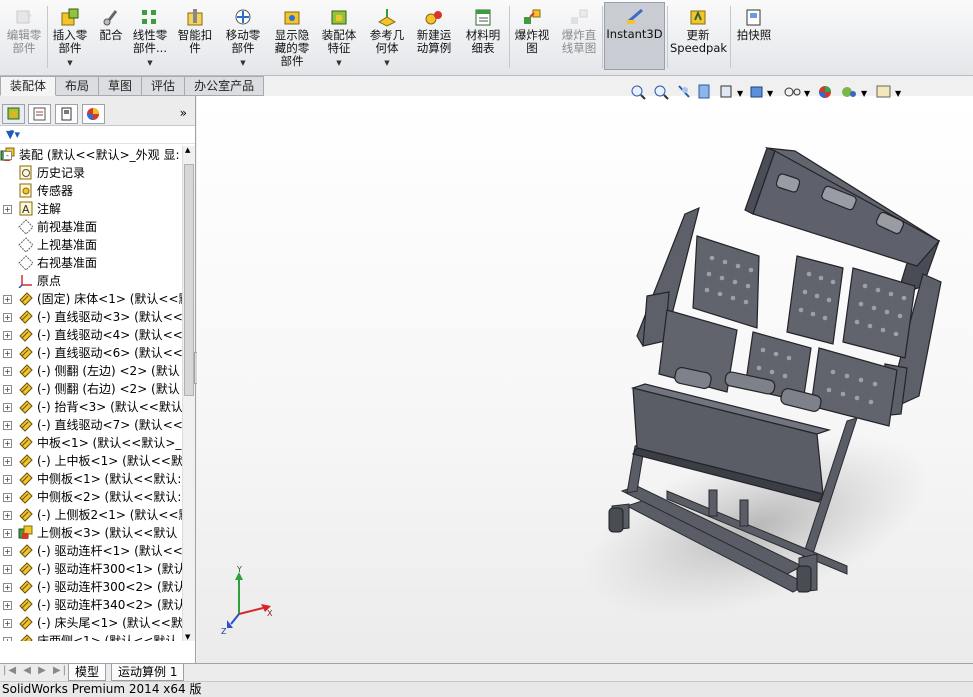 The height and width of the screenshot is (697, 973). What do you see at coordinates (91, 335) in the screenshot?
I see `tree-item: + (-) 直线驱动<4> (默认<<` at bounding box center [91, 335].